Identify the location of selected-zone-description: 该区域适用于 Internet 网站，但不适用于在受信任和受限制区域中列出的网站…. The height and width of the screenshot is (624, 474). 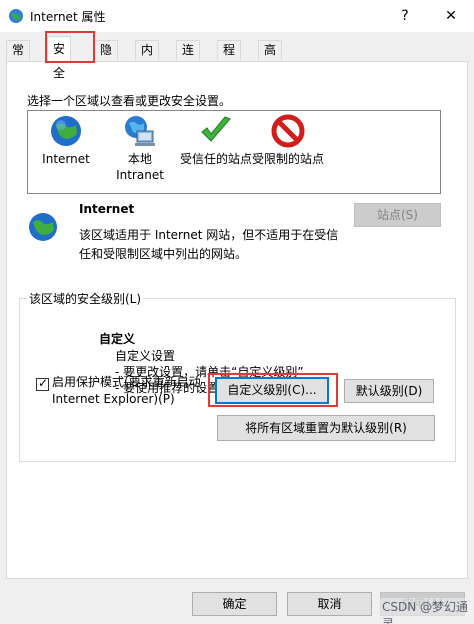
(209, 244).